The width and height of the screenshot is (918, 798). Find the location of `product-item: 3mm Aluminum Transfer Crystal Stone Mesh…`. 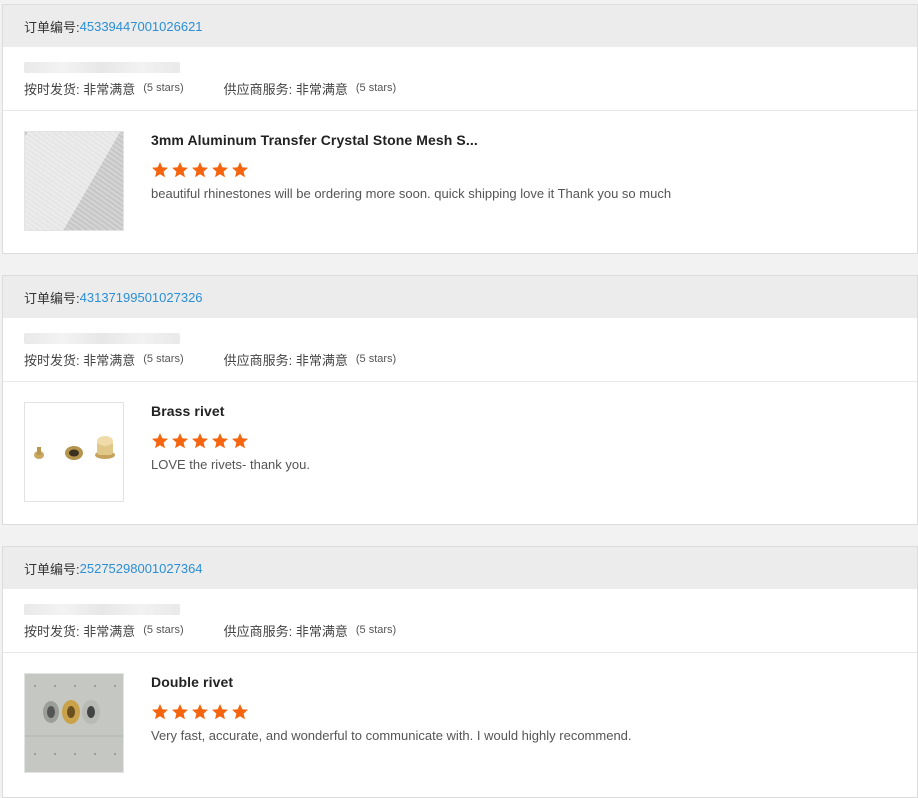

product-item: 3mm Aluminum Transfer Crystal Stone Mesh… is located at coordinates (460, 171).